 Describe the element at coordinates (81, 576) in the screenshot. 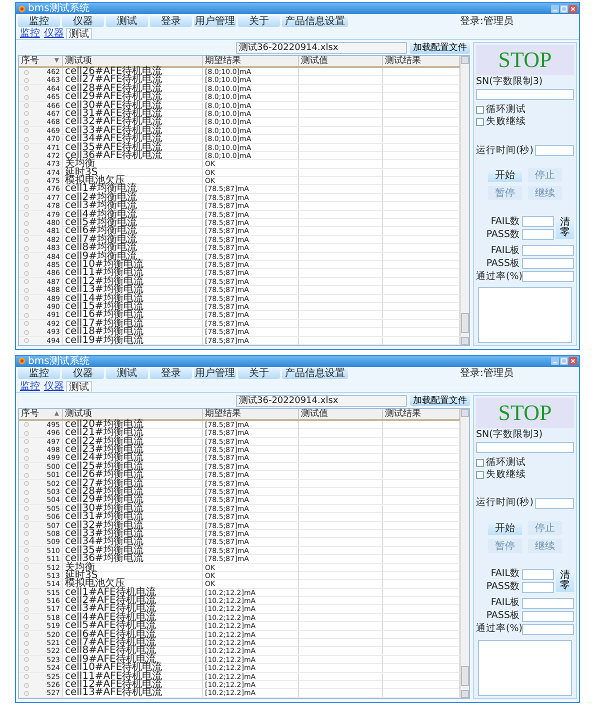

I see `table-cell: 延时3S` at that location.